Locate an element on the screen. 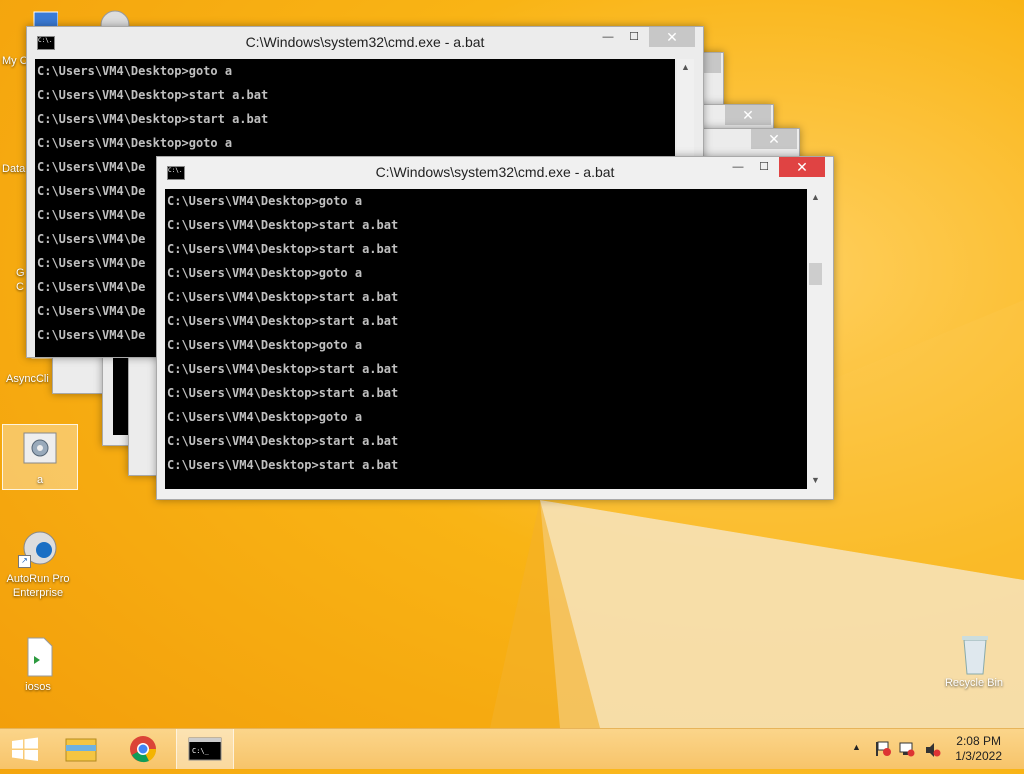 The width and height of the screenshot is (1024, 774). taskbar-cmd: C:\_ is located at coordinates (205, 749).